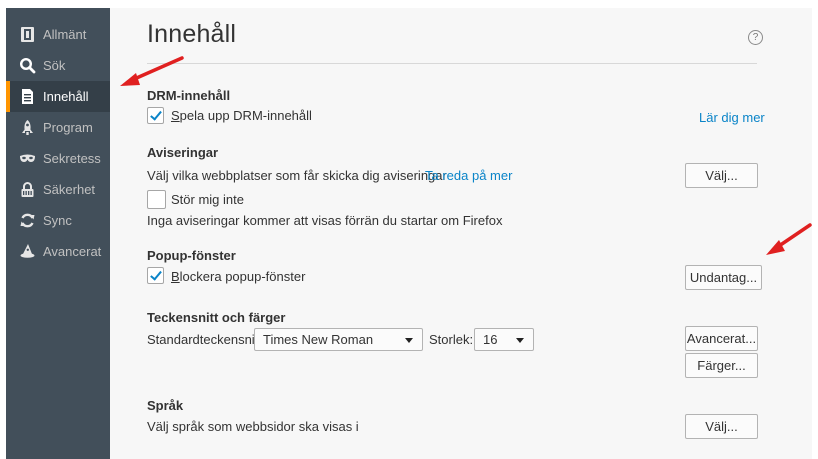 The height and width of the screenshot is (459, 818). Describe the element at coordinates (72, 158) in the screenshot. I see `sidebar-item-label: Sekretess` at that location.